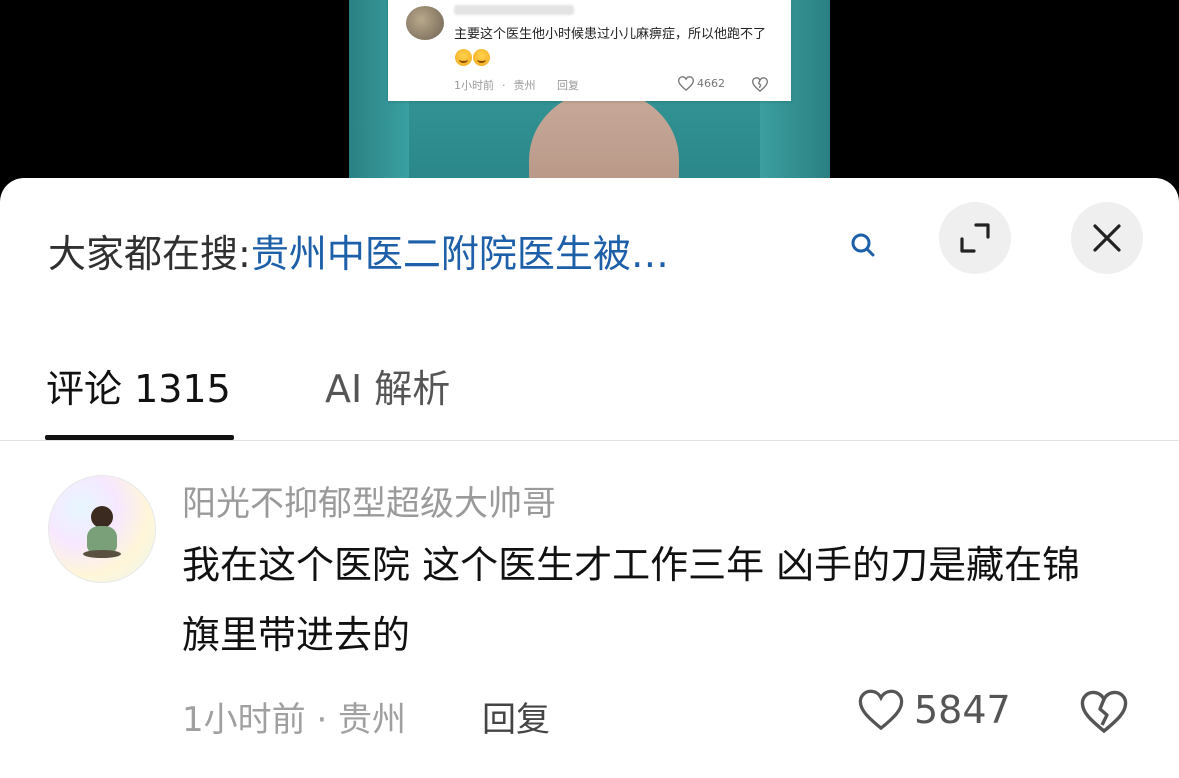 This screenshot has height=778, width=1179. What do you see at coordinates (425, 23) in the screenshot?
I see `video-comment-avatar` at bounding box center [425, 23].